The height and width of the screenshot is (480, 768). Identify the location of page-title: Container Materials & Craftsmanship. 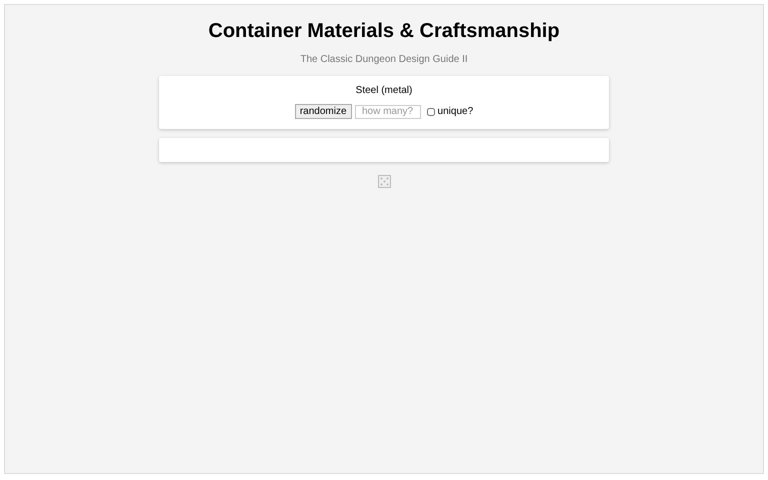
(384, 31).